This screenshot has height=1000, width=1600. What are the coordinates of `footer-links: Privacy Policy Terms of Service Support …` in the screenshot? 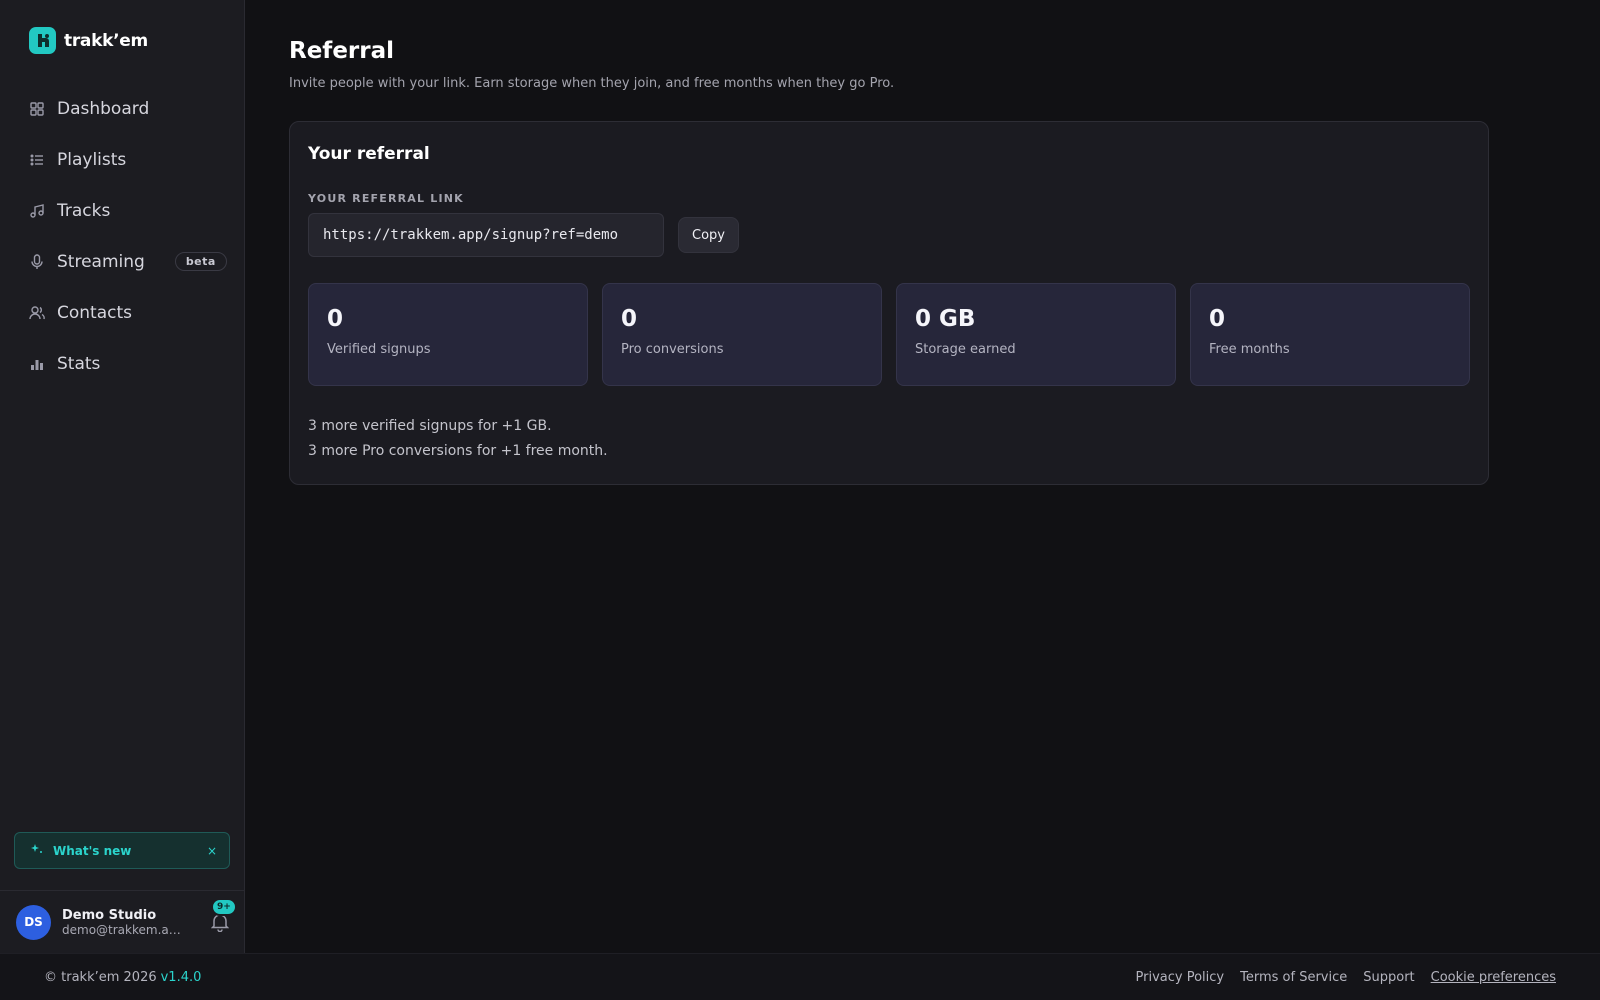 It's located at (1346, 977).